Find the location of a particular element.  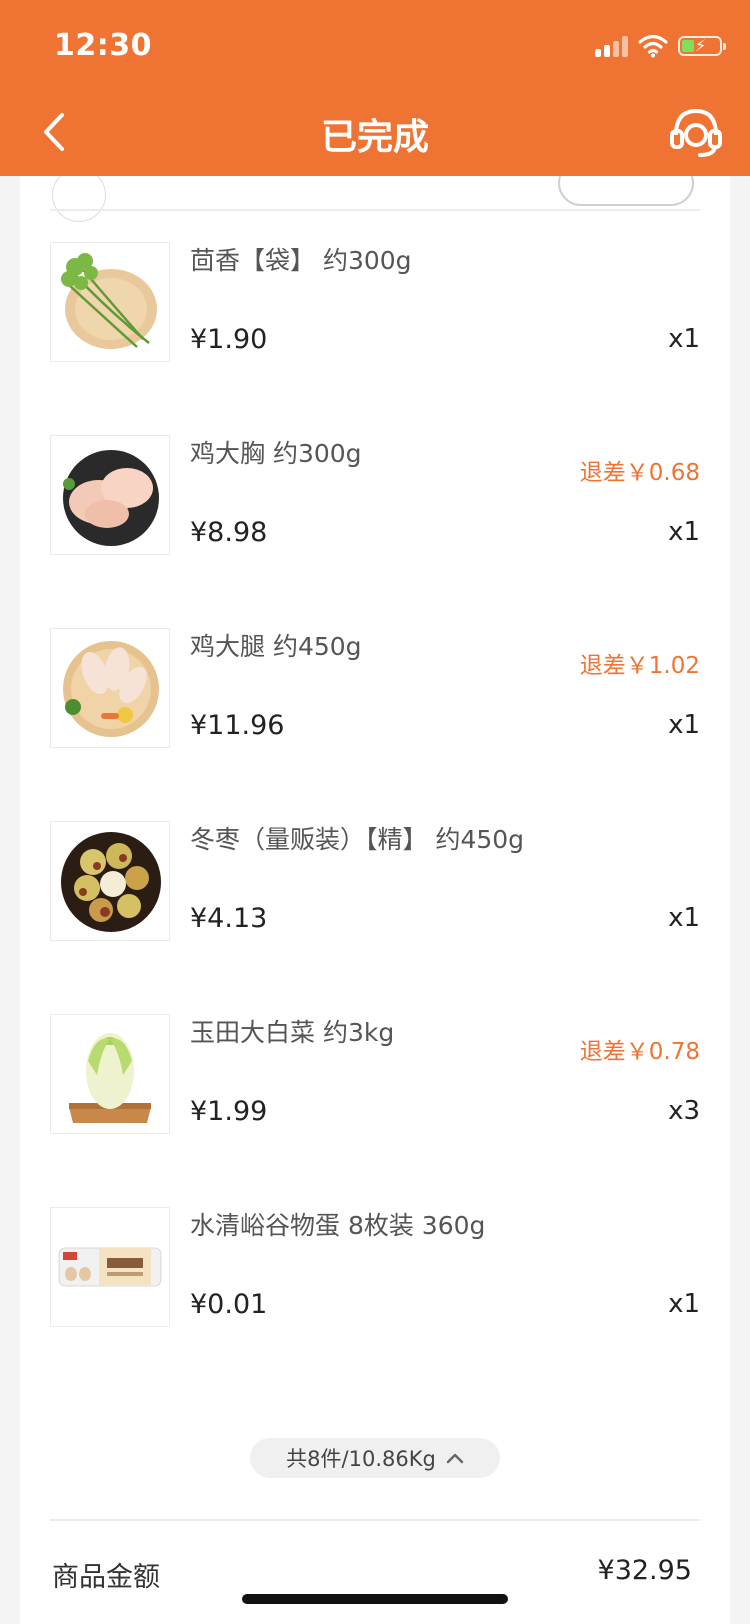

cellular-signal-icon is located at coordinates (611, 46).